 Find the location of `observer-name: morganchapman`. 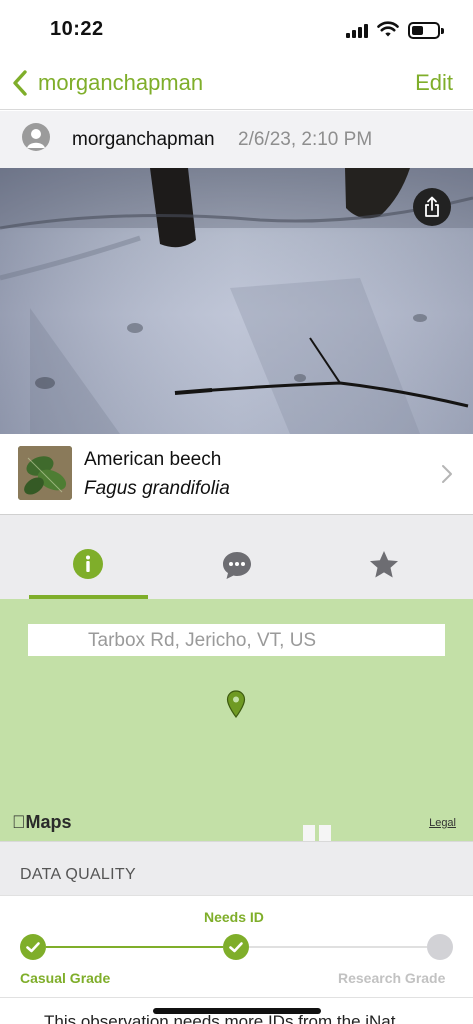

observer-name: morganchapman is located at coordinates (143, 140).